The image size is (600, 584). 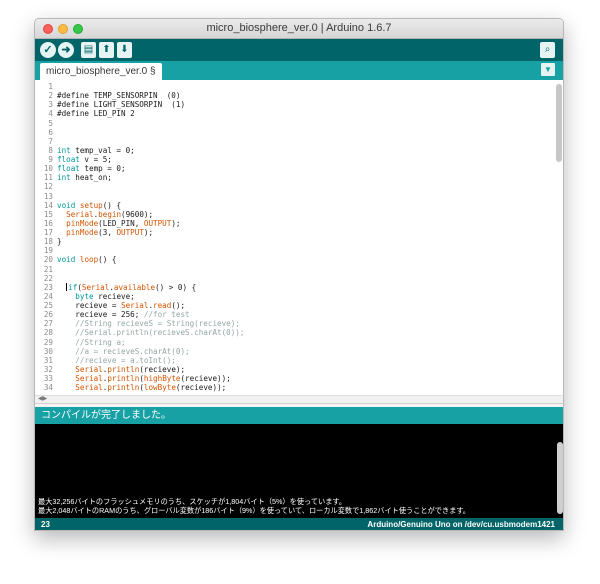 What do you see at coordinates (45, 524) in the screenshot?
I see `current-line-number: 23` at bounding box center [45, 524].